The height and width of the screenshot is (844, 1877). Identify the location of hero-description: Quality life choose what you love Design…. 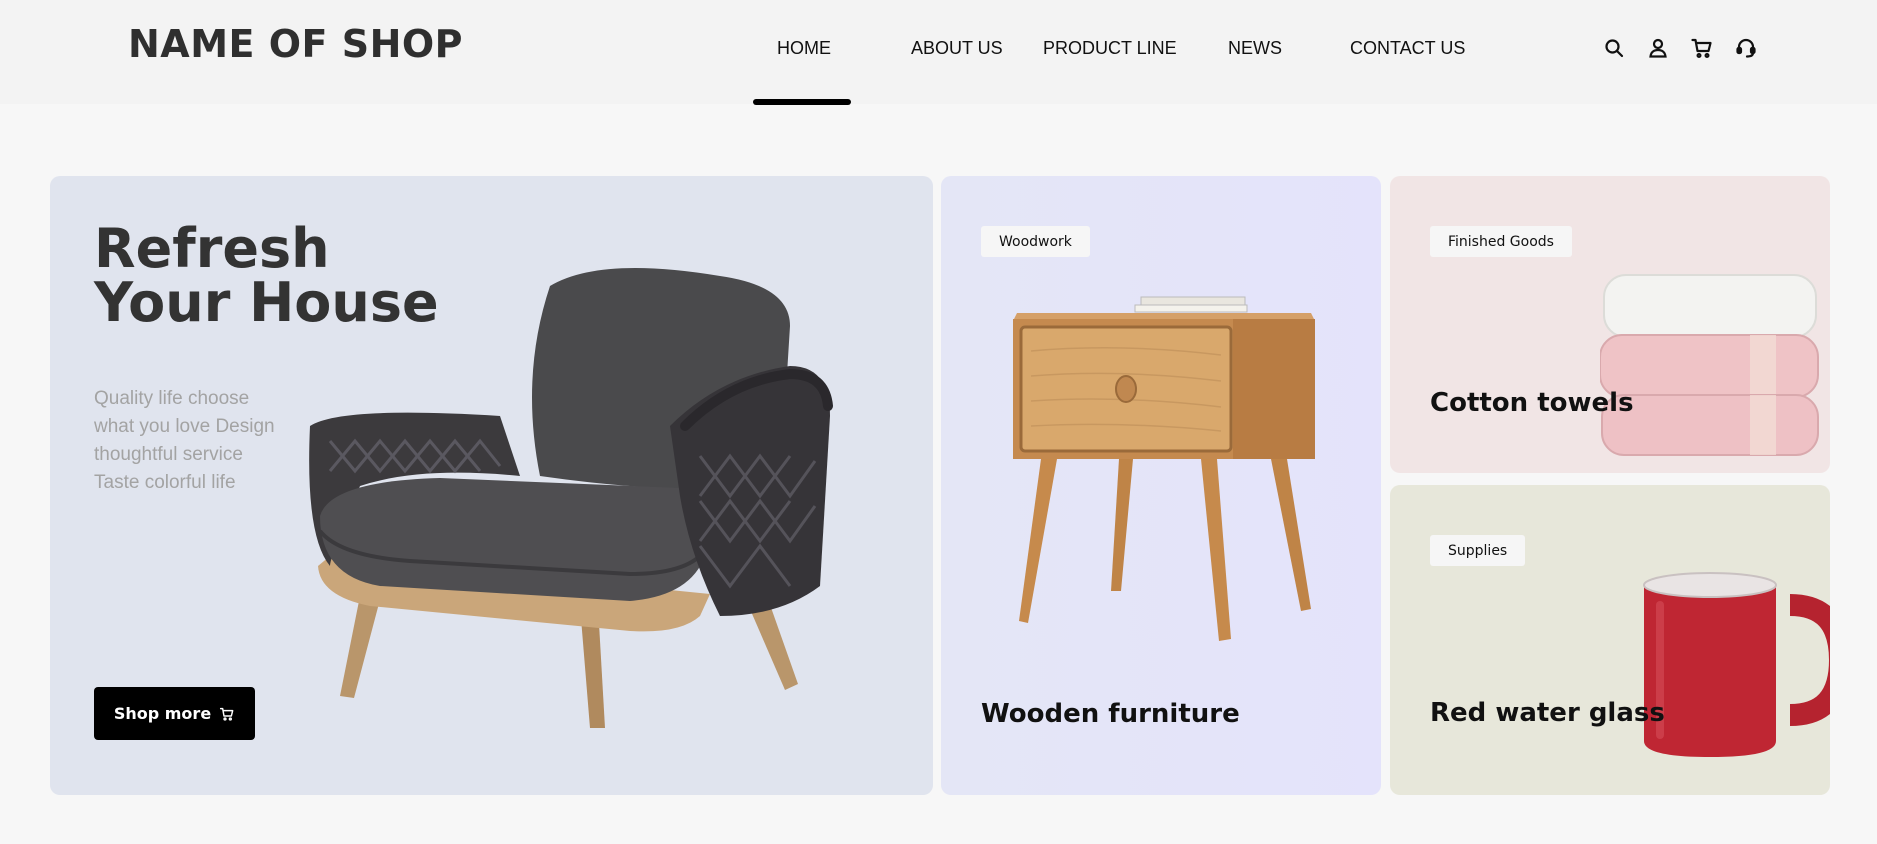
(184, 441).